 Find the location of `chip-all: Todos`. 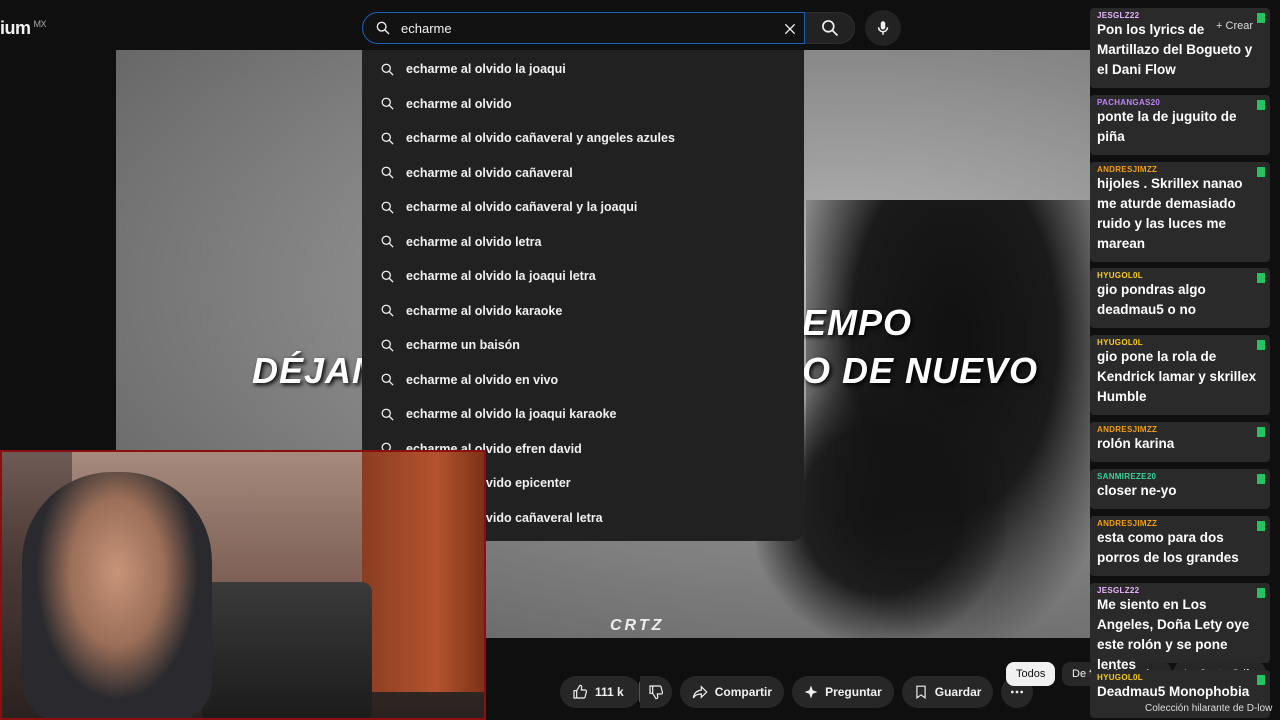

chip-all: Todos is located at coordinates (1031, 674).